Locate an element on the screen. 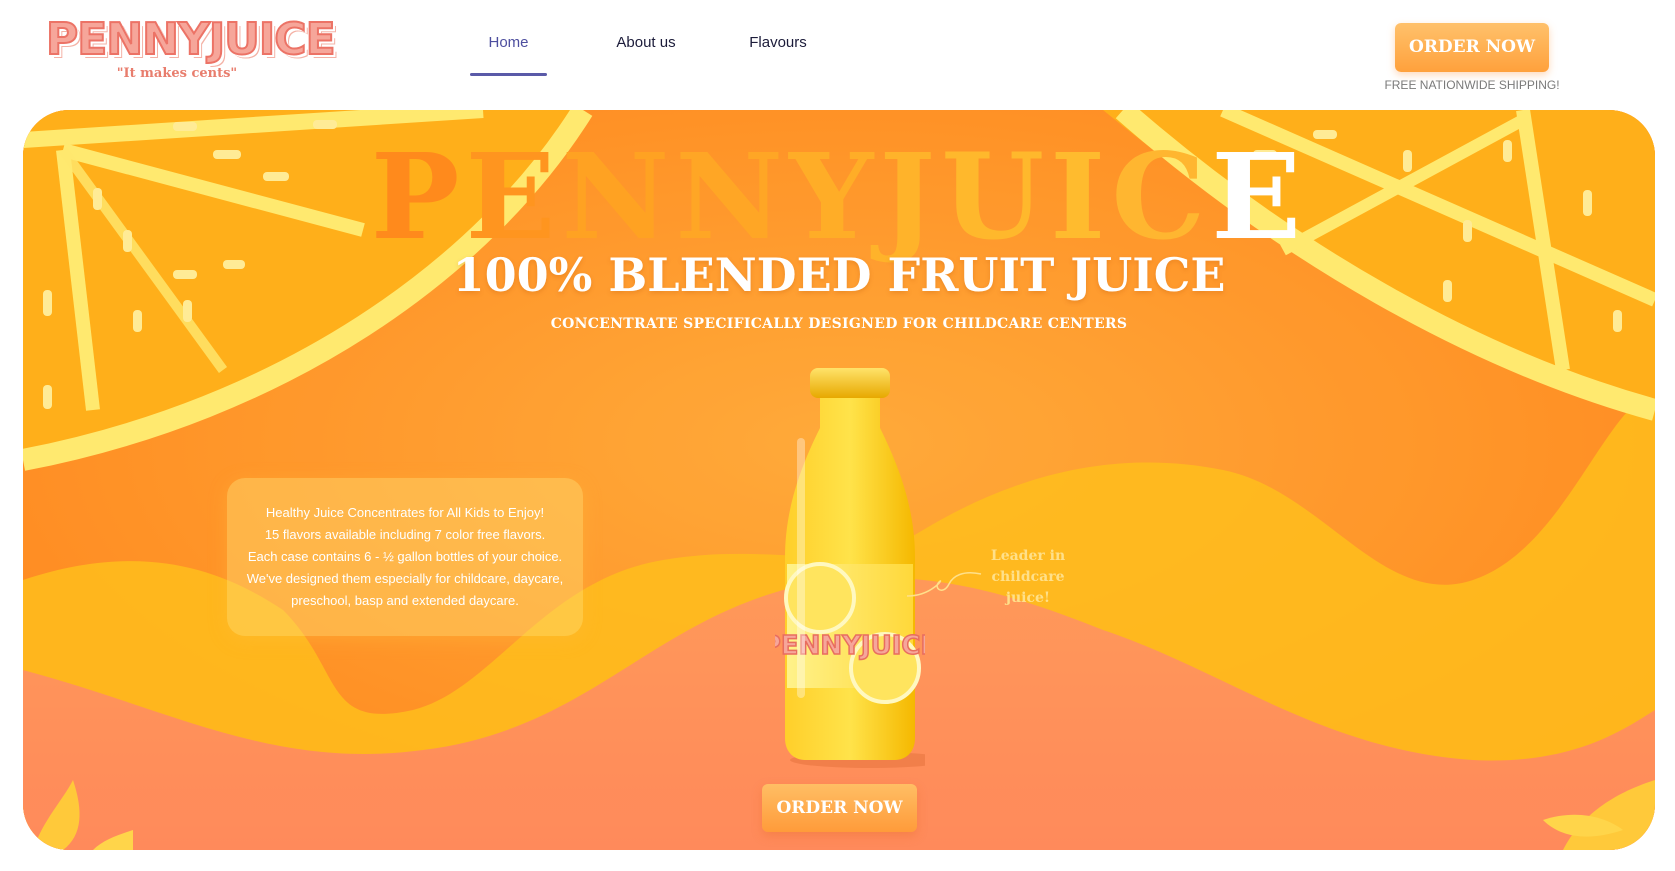 Image resolution: width=1675 pixels, height=871 pixels. hero-order-now-button: ORDER NOW is located at coordinates (839, 808).